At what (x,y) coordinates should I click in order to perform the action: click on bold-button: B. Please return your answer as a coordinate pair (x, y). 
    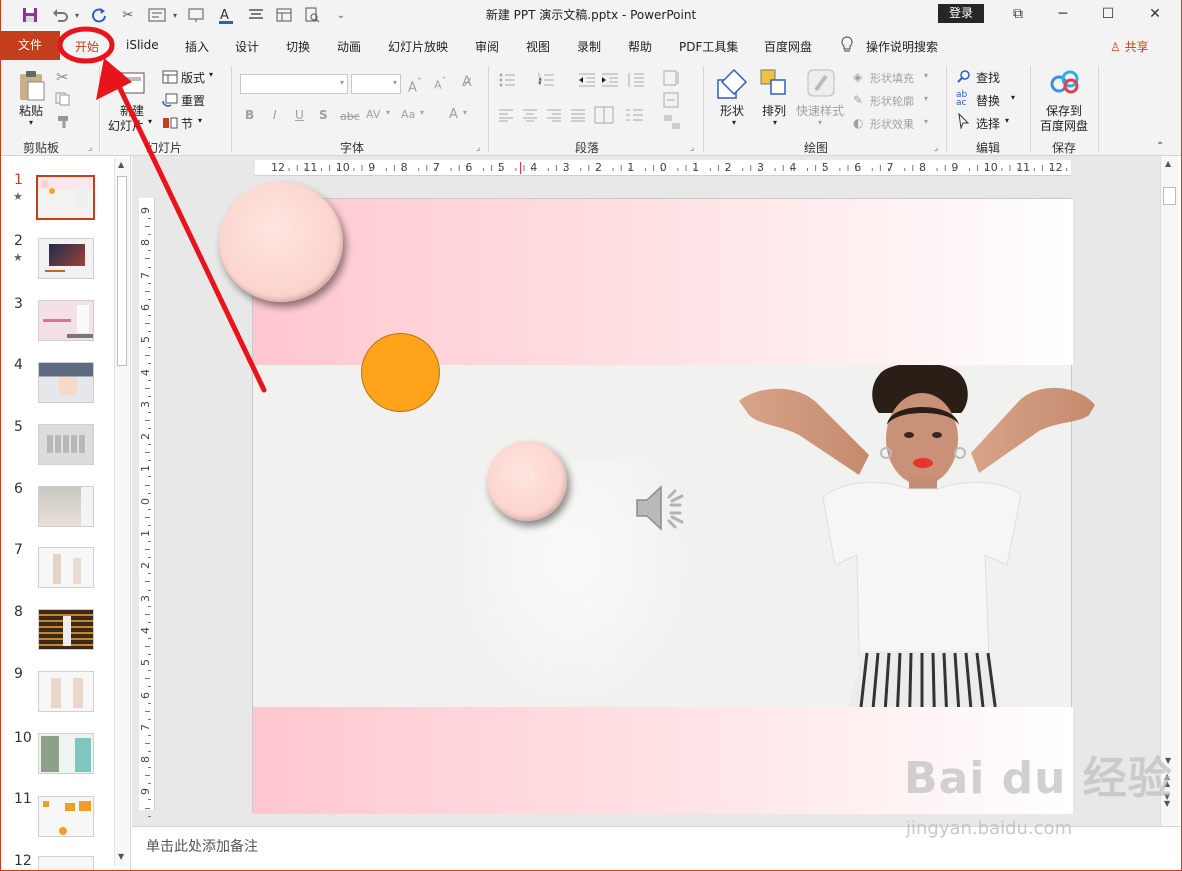
    Looking at the image, I should click on (249, 115).